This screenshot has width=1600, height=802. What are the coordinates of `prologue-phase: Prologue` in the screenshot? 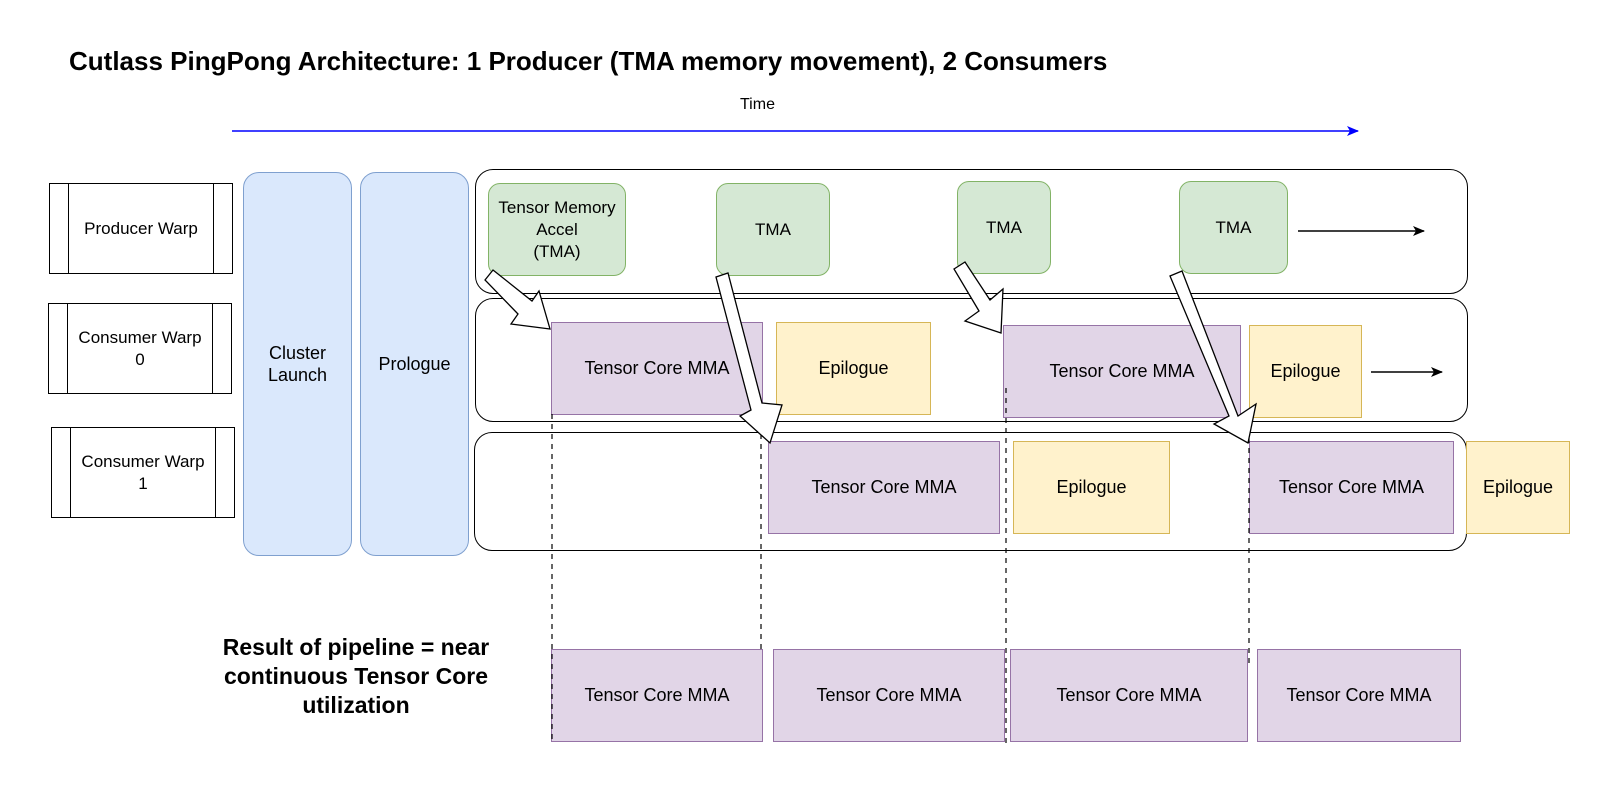 It's located at (414, 364).